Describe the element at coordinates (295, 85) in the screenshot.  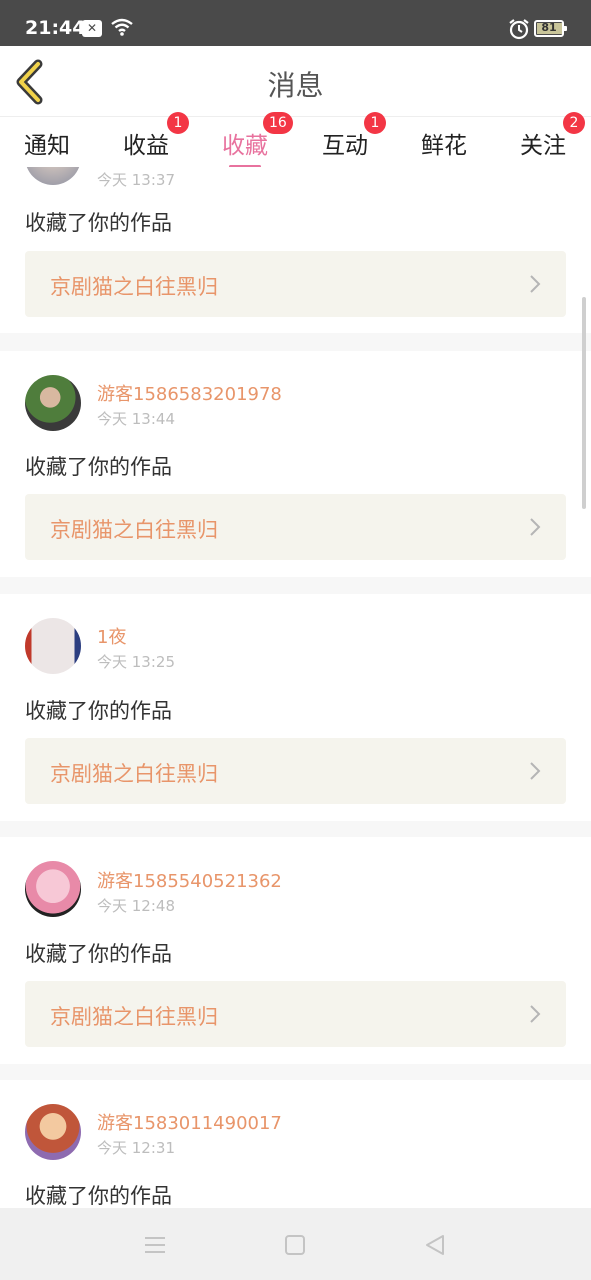
I see `page-title: 消息` at that location.